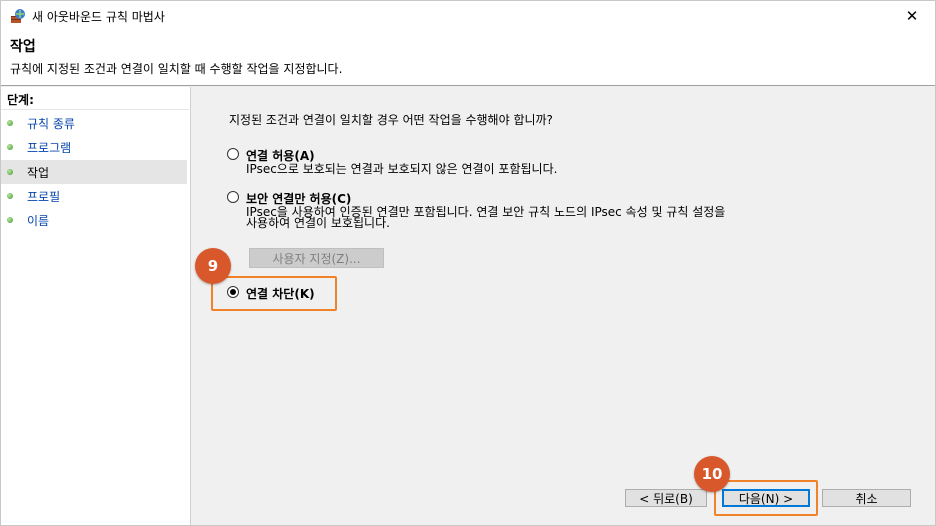  I want to click on allow-secure-description-line-2: 사용하여 연결이 보호됩니다., so click(318, 223).